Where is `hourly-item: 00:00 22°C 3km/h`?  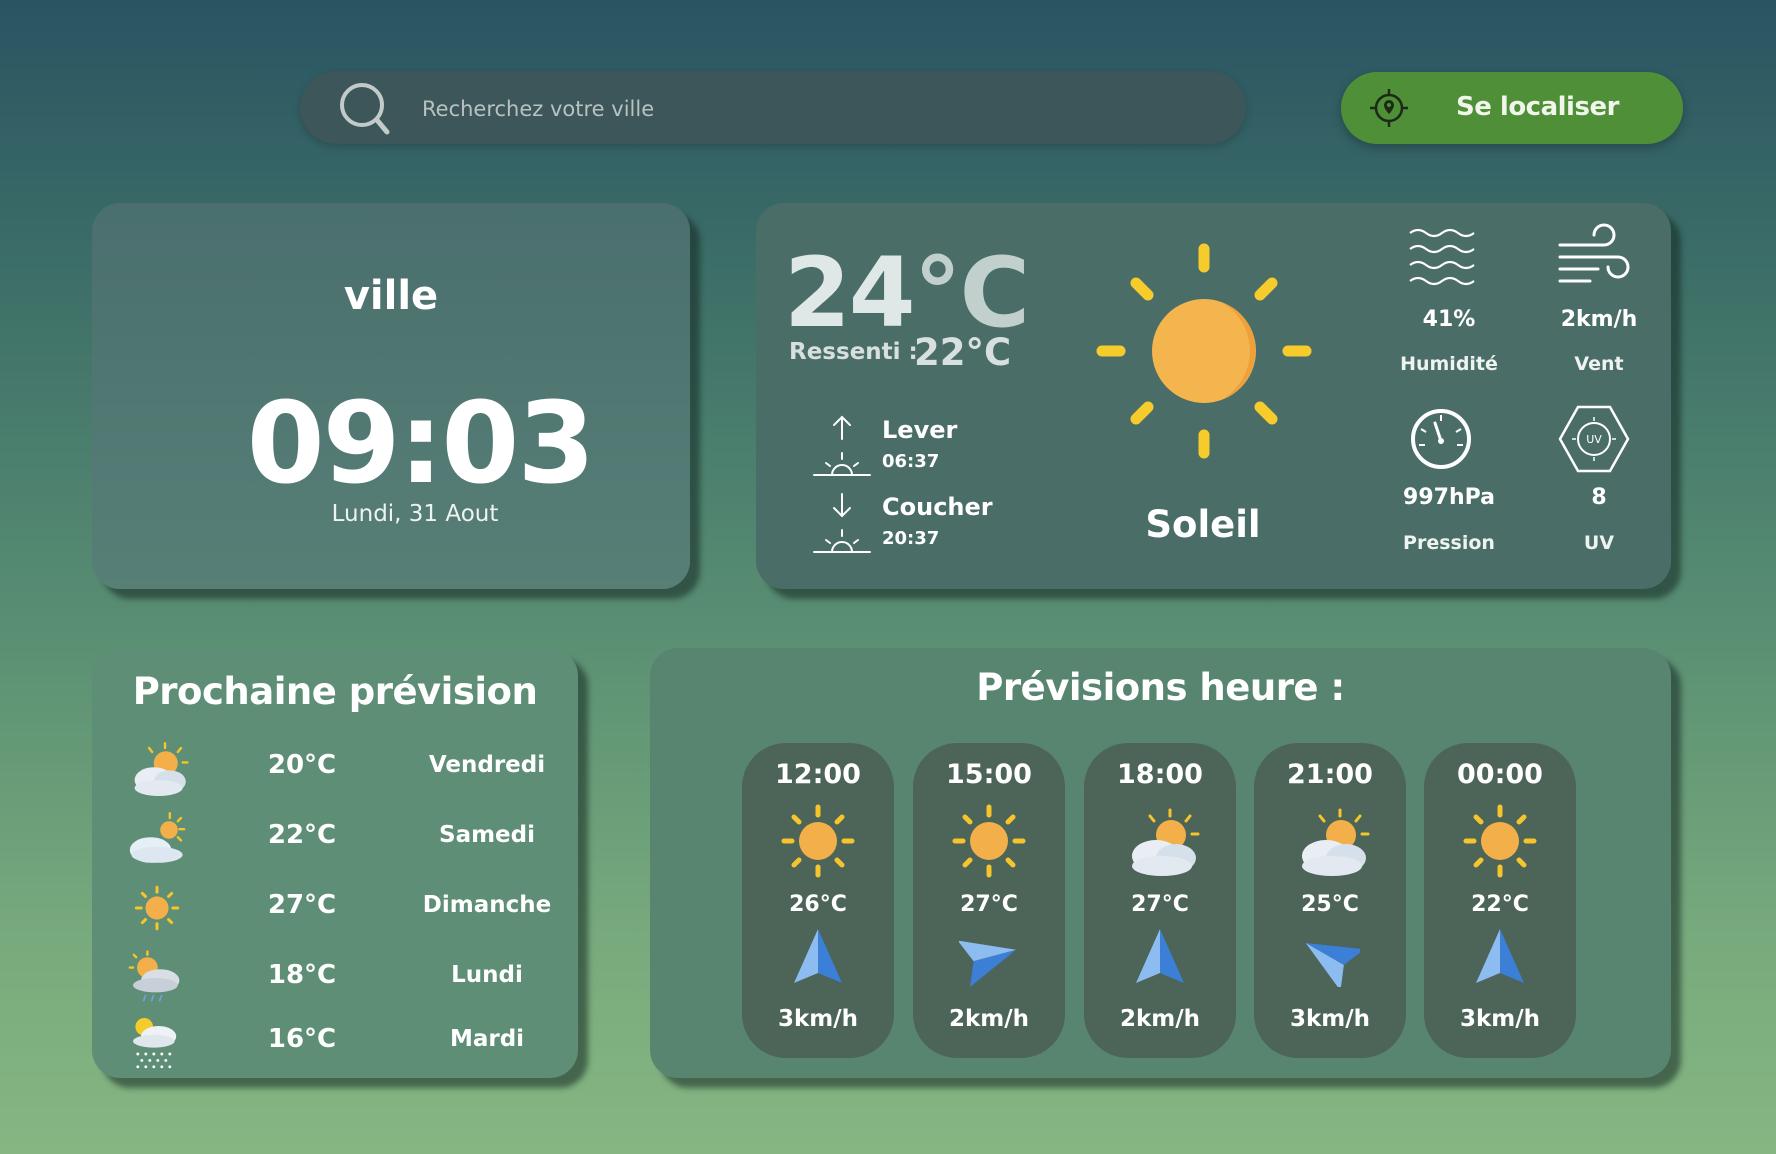 hourly-item: 00:00 22°C 3km/h is located at coordinates (1500, 900).